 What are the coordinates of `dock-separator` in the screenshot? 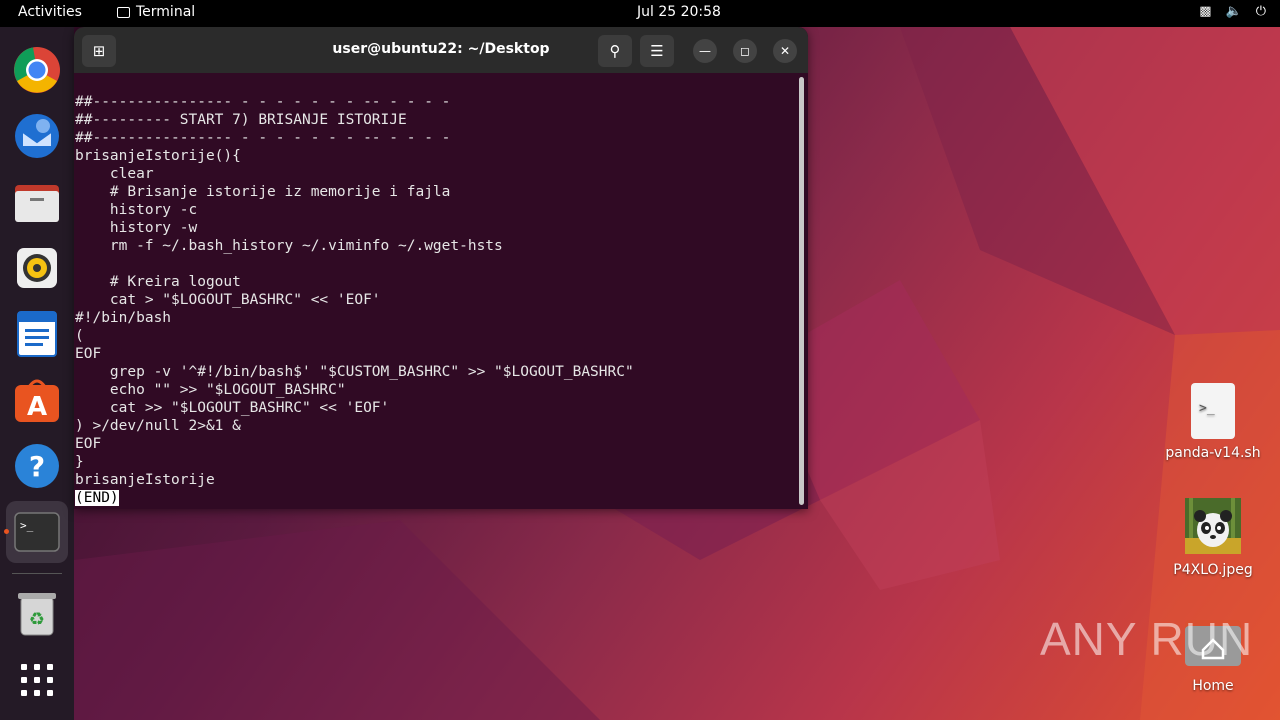 It's located at (37, 573).